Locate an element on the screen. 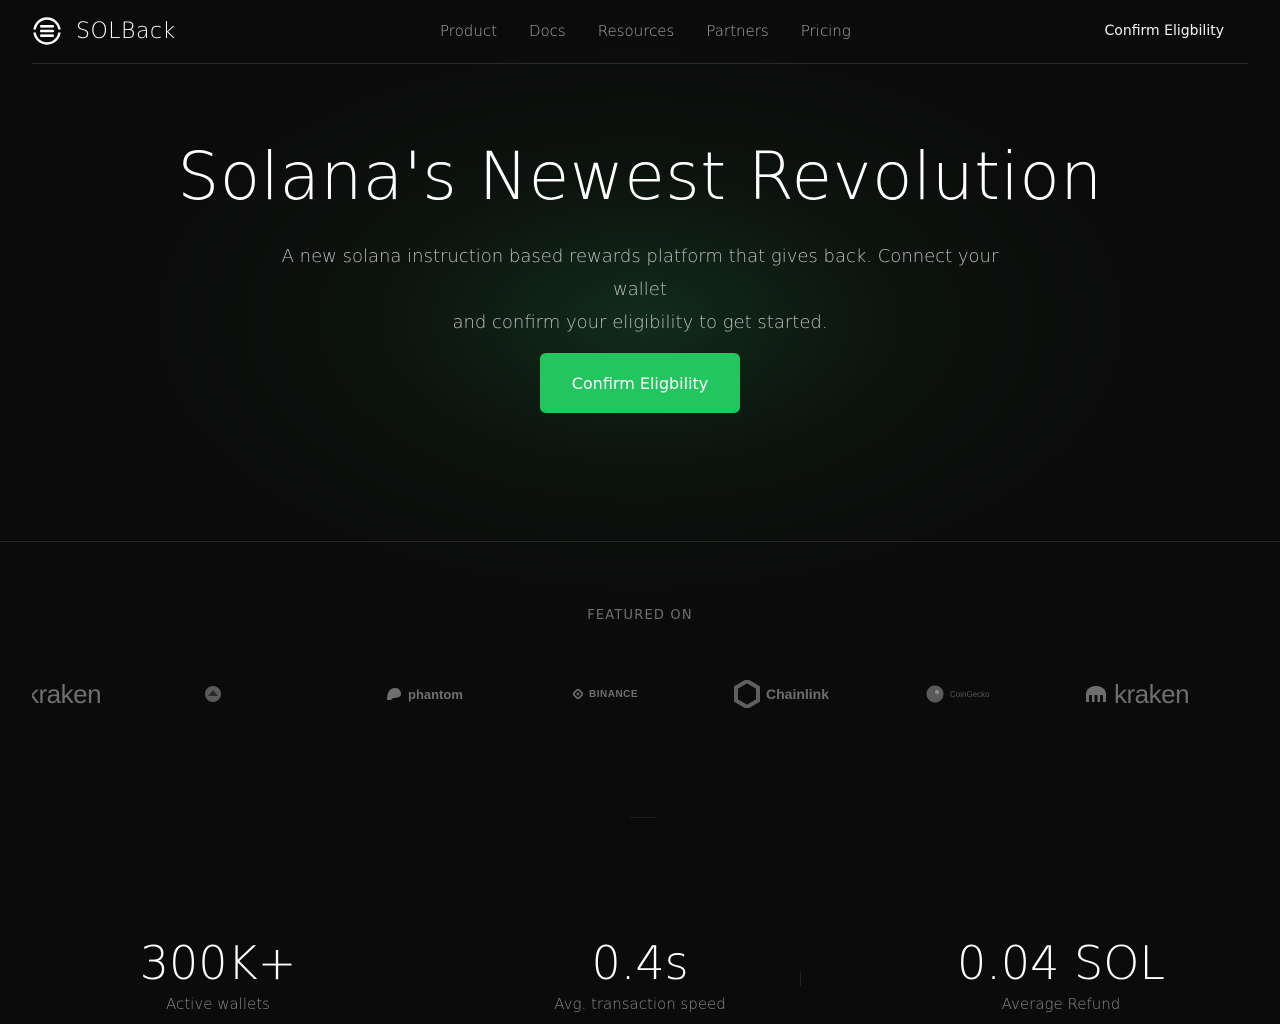 Image resolution: width=1280 pixels, height=1024 pixels. brand-name: SOLBack is located at coordinates (126, 31).